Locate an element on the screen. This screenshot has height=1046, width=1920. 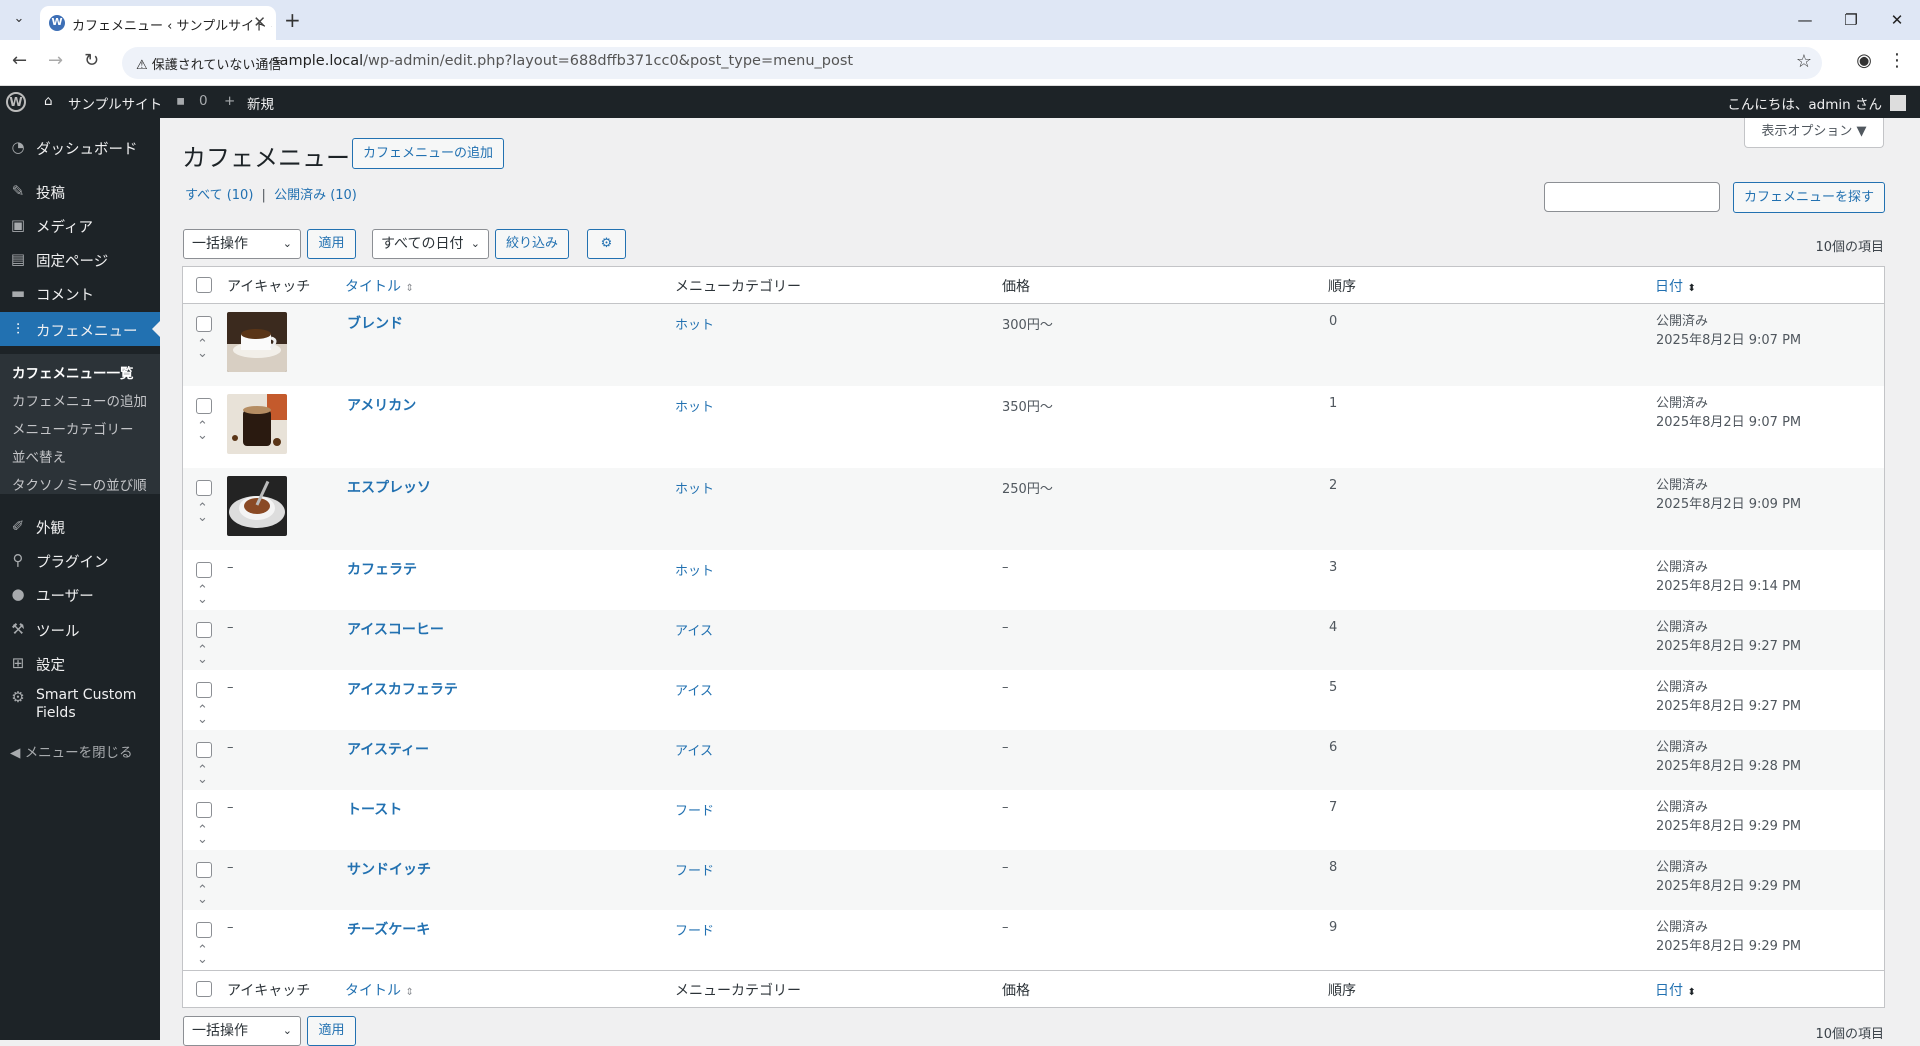
bulk-action-select-bottom: 一括操作 ⌄ is located at coordinates (242, 1031).